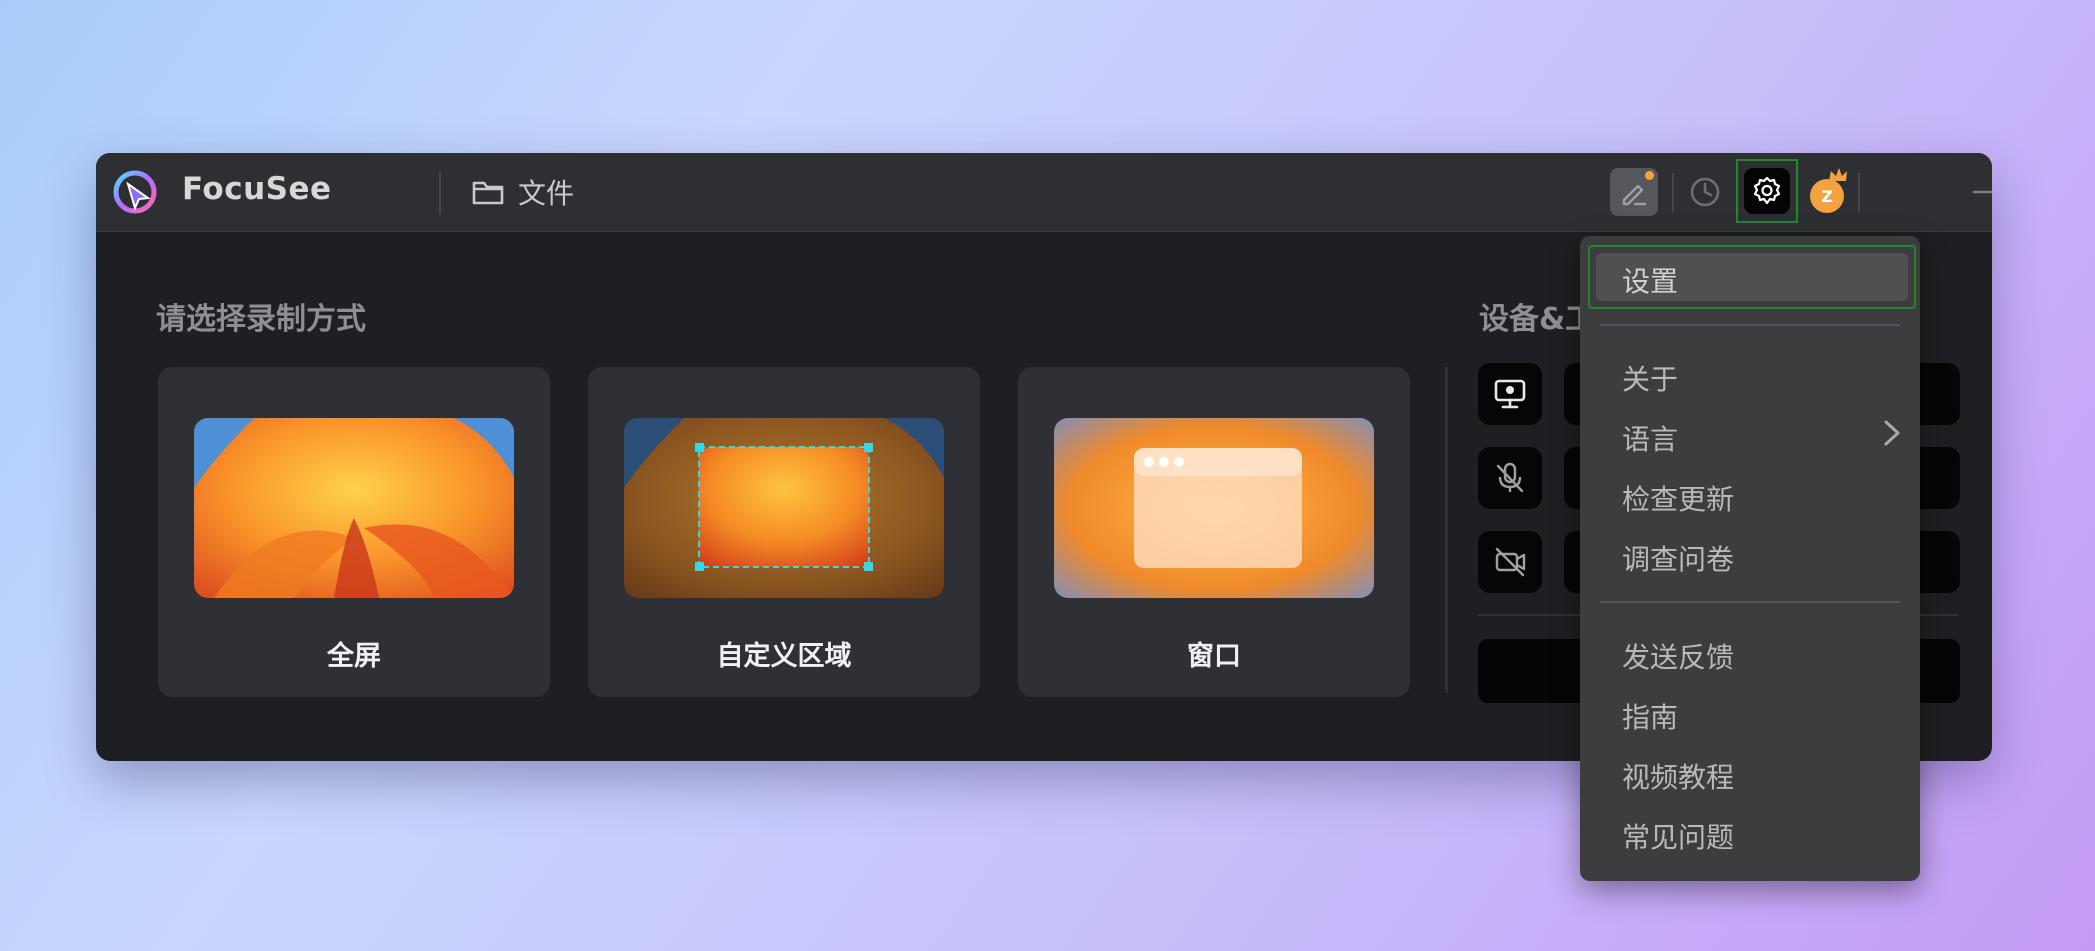  Describe the element at coordinates (1827, 196) in the screenshot. I see `avatar: Z` at that location.